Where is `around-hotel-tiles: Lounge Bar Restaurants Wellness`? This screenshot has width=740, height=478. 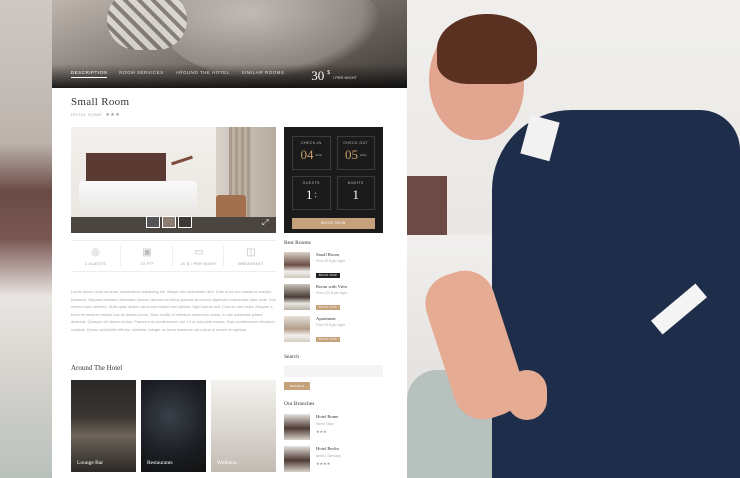
around-hotel-tiles: Lounge Bar Restaurants Wellness is located at coordinates (173, 426).